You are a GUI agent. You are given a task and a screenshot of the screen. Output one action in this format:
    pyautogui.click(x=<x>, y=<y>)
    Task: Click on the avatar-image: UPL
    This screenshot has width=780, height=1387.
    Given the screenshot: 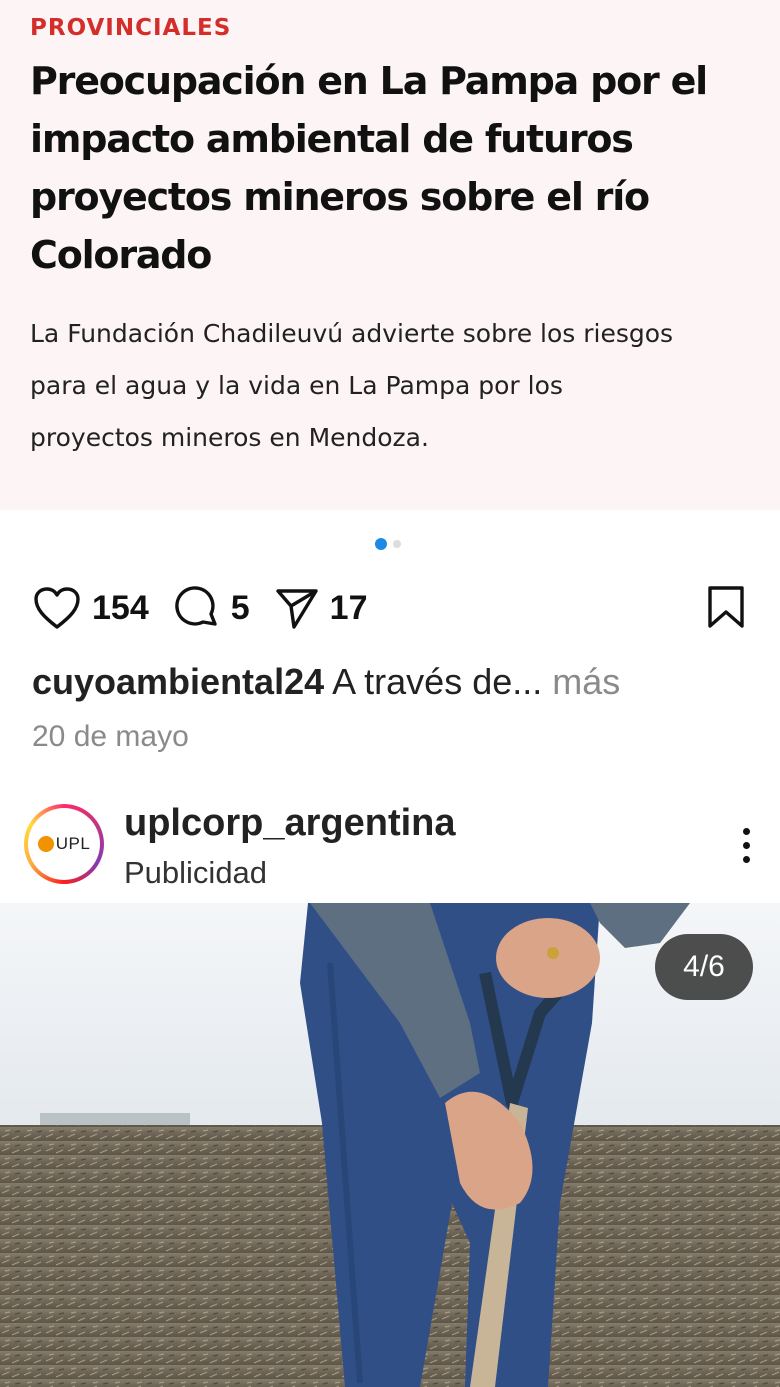 What is the action you would take?
    pyautogui.click(x=64, y=844)
    